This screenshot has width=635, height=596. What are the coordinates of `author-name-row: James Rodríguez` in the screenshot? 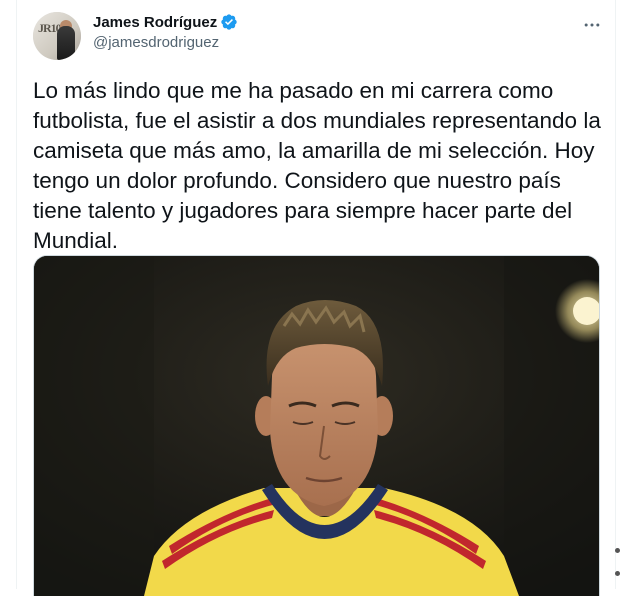 It's located at (165, 22).